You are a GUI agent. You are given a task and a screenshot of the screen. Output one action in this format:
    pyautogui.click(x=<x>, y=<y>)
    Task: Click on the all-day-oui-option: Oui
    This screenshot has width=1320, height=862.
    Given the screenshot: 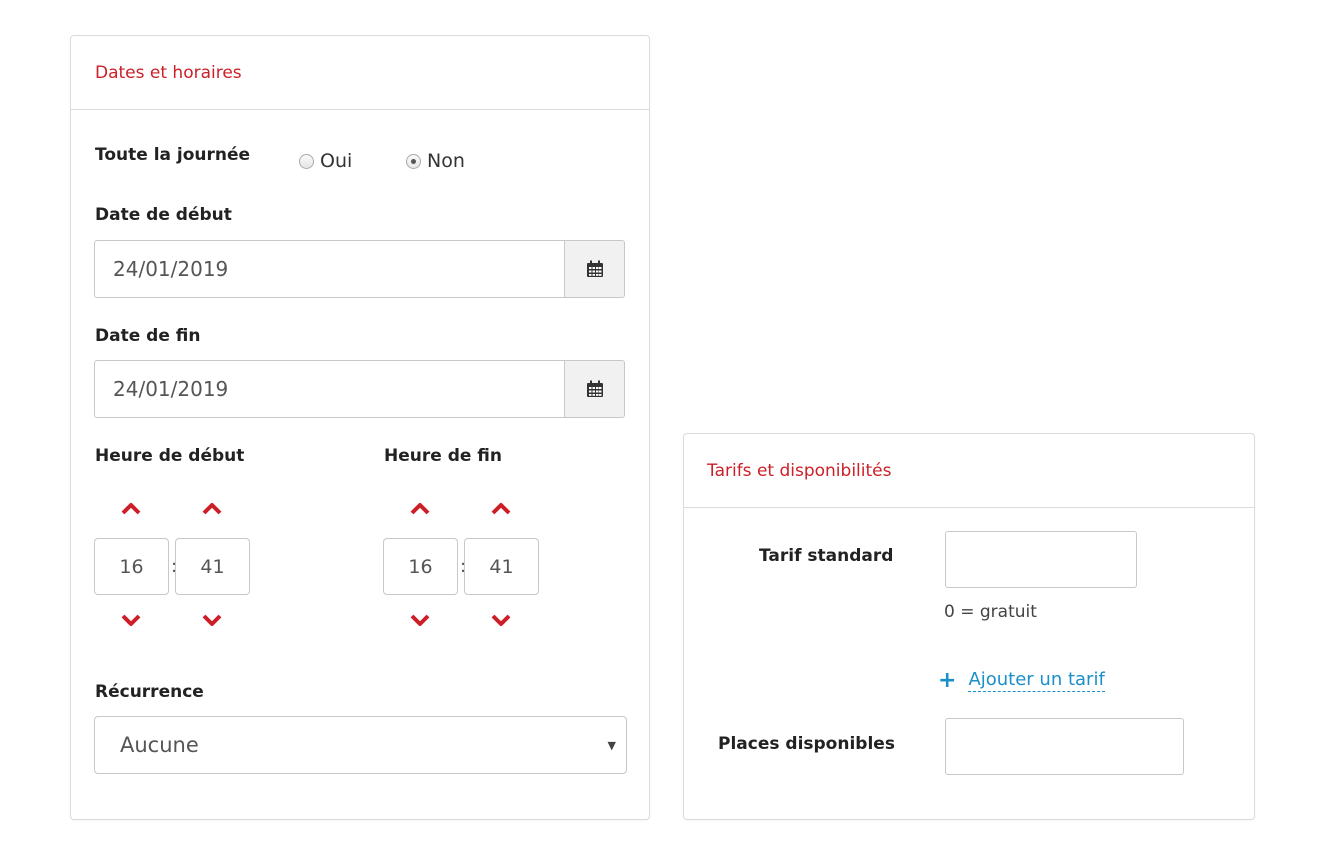 What is the action you would take?
    pyautogui.click(x=325, y=161)
    